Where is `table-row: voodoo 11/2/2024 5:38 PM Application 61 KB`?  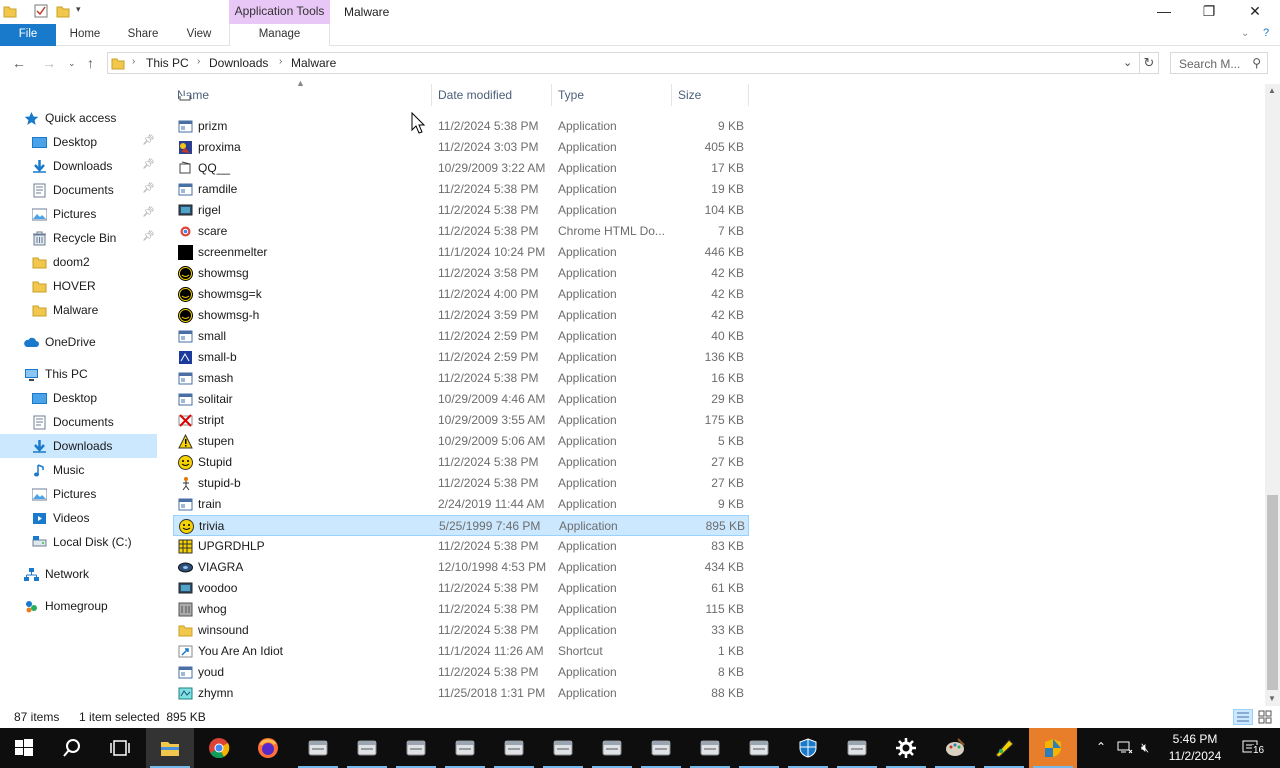 table-row: voodoo 11/2/2024 5:38 PM Application 61 KB is located at coordinates (461, 588).